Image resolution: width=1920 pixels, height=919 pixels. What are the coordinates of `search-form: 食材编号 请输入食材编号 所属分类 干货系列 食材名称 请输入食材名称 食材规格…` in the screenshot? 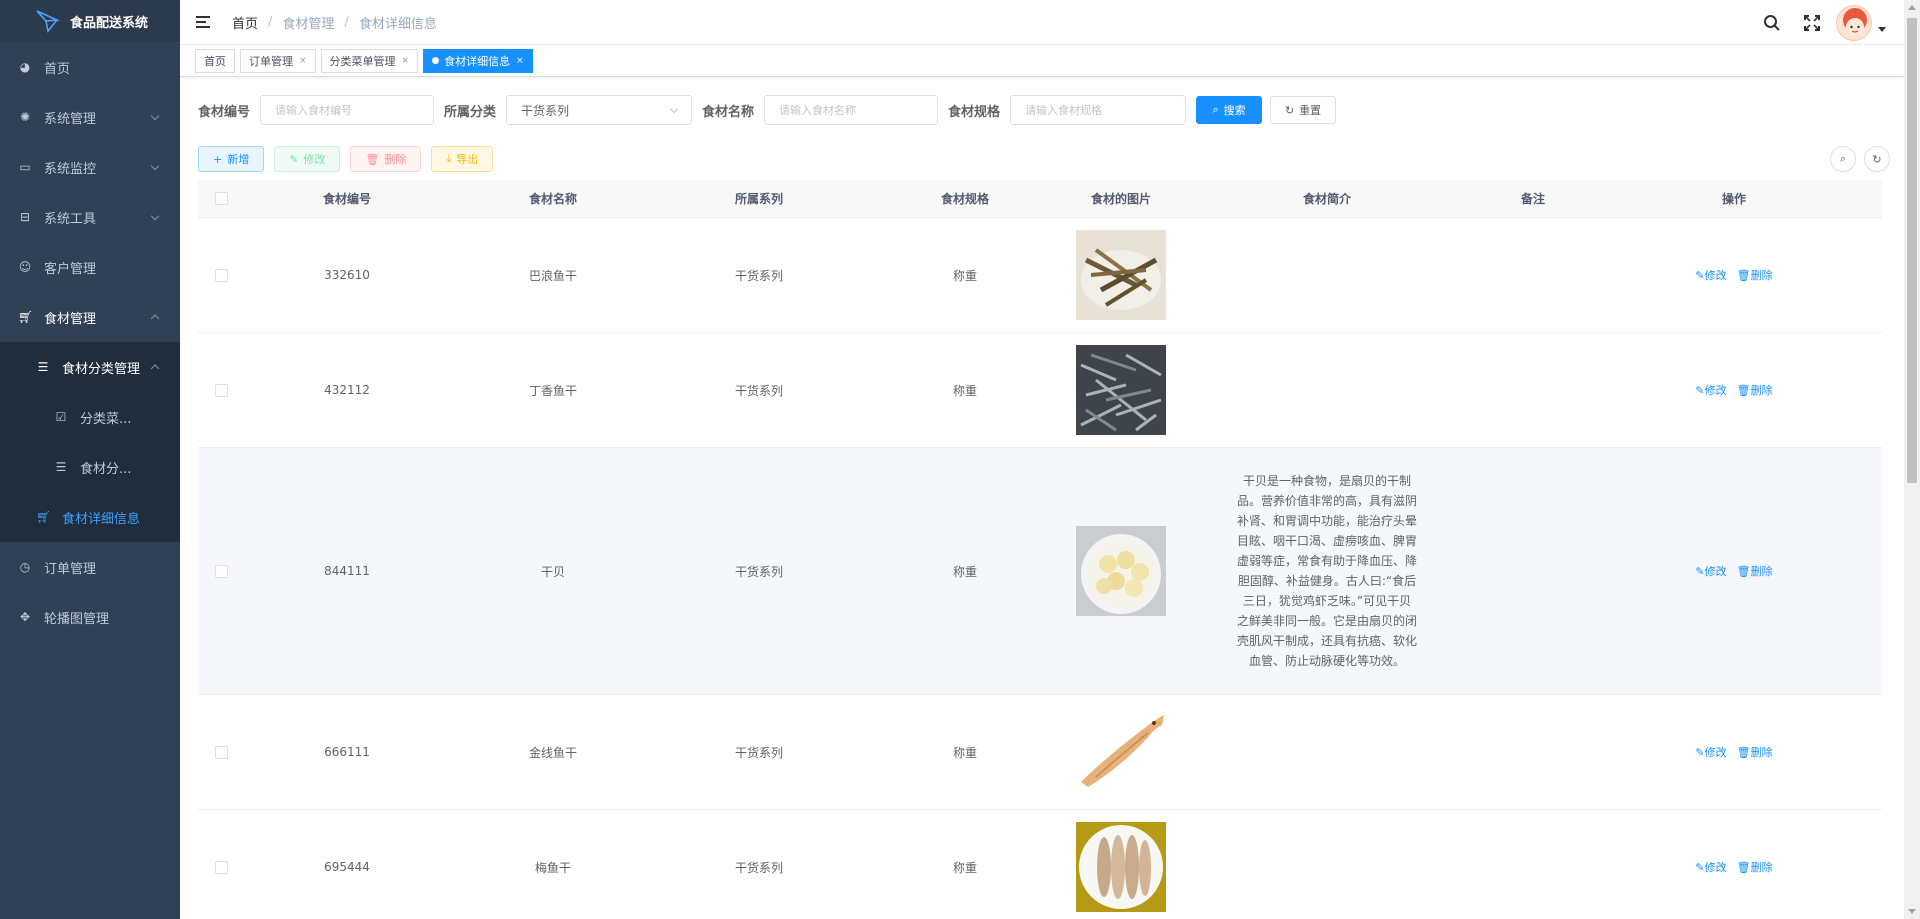 It's located at (767, 110).